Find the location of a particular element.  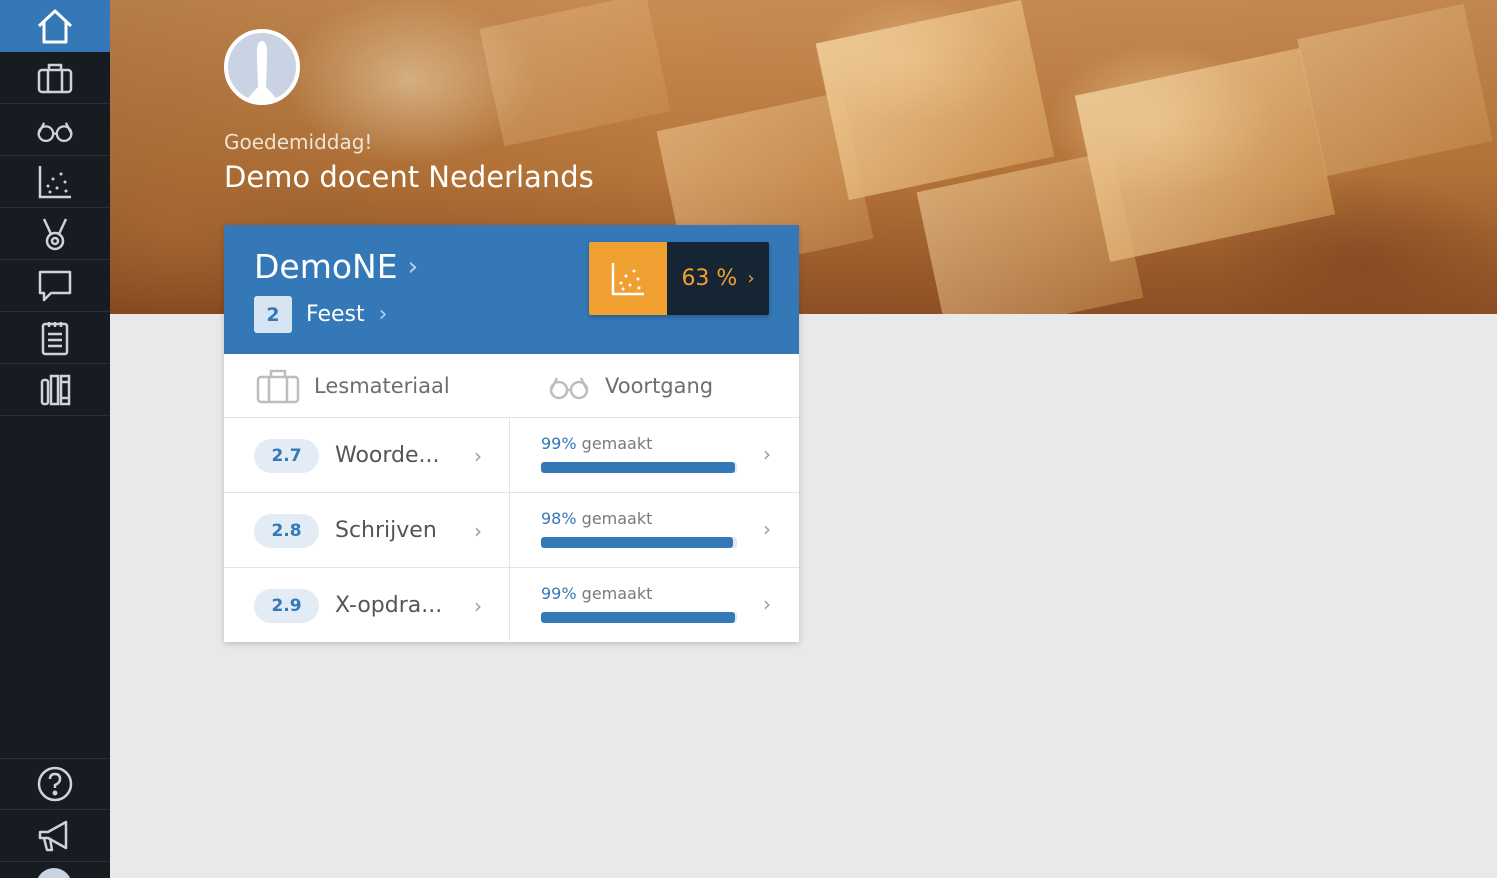

lesson-row: 2.9 X-opdra... › 99% gemaakt › is located at coordinates (511, 605).